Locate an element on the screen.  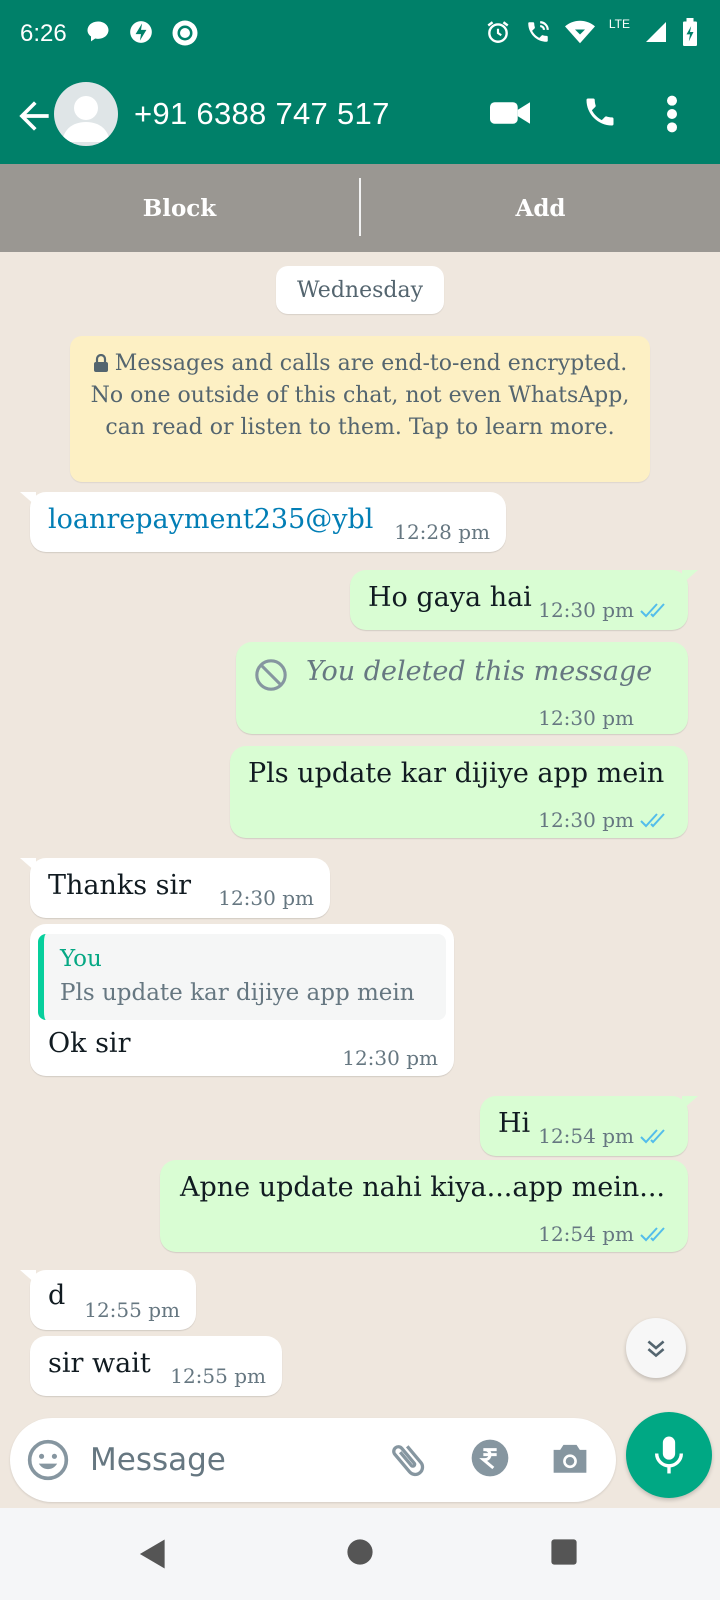
nav-back-icon is located at coordinates (153, 1554).